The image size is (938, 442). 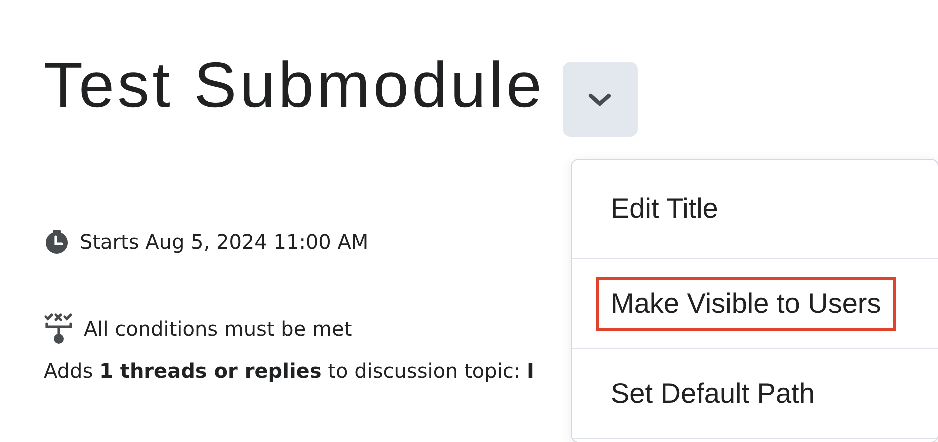 I want to click on page-title: Test Submodule, so click(x=294, y=85).